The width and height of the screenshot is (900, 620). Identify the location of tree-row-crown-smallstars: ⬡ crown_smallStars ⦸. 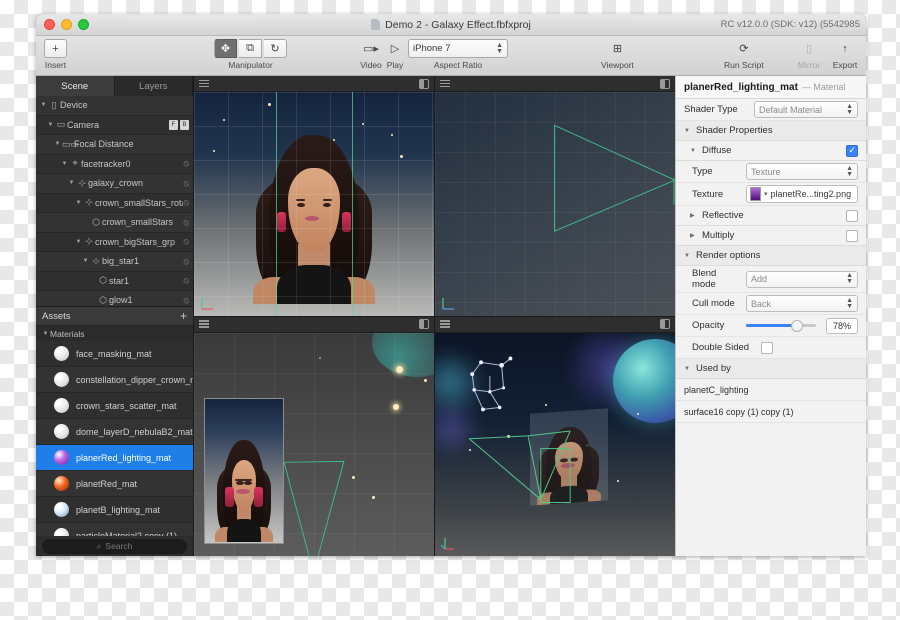
(114, 223).